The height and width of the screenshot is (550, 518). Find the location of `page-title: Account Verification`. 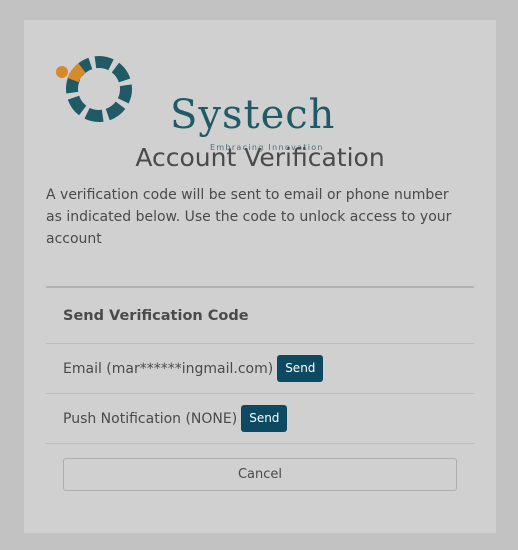

page-title: Account Verification is located at coordinates (260, 157).